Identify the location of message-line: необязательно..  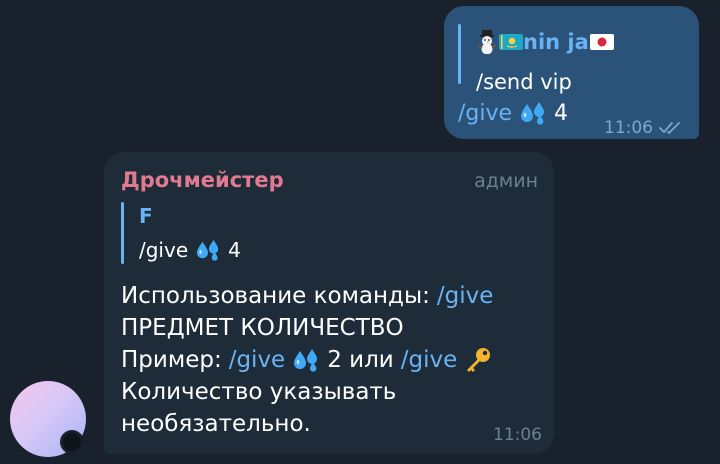
(336, 424).